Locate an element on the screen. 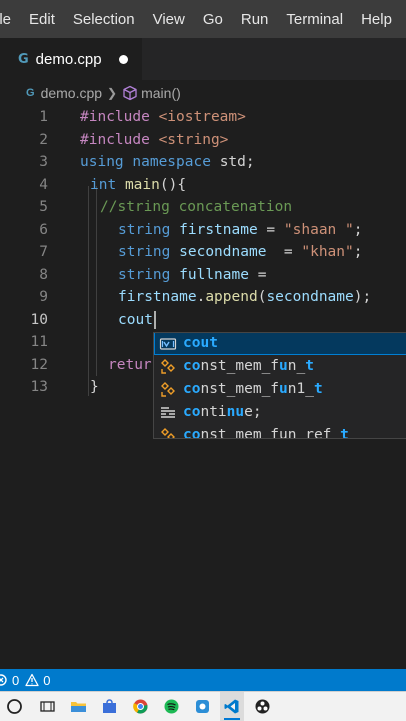 This screenshot has height=721, width=406. error-icon is located at coordinates (3, 680).